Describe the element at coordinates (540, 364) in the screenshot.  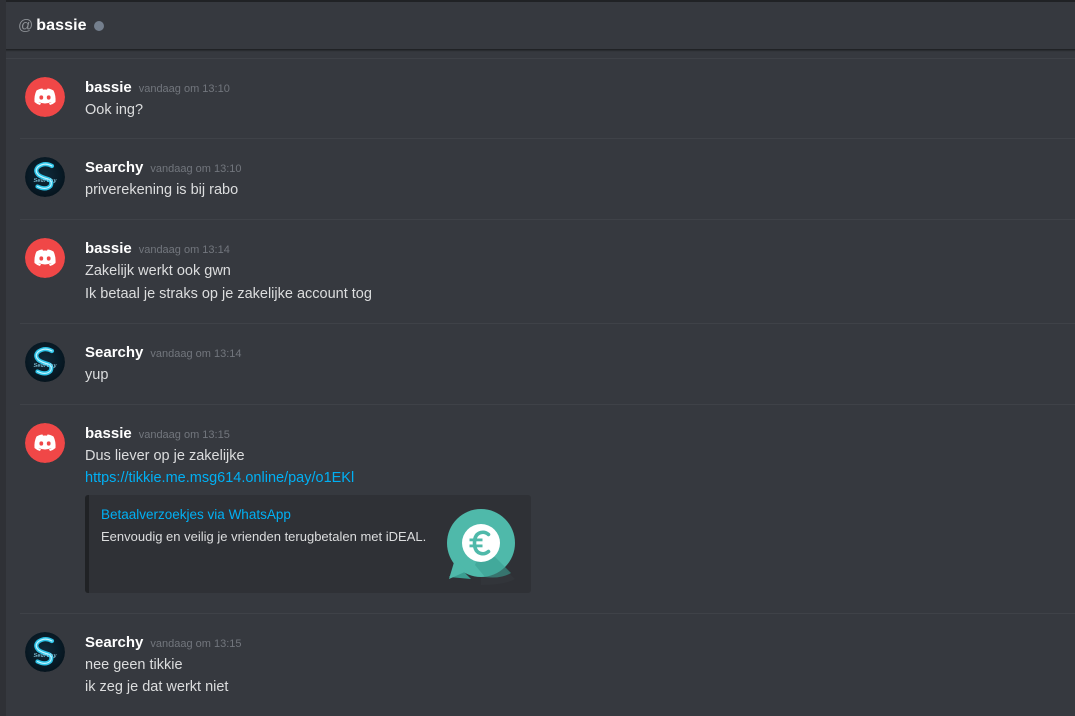
I see `message-group: Searchy Searchy vandaag om 13:14 yup` at that location.